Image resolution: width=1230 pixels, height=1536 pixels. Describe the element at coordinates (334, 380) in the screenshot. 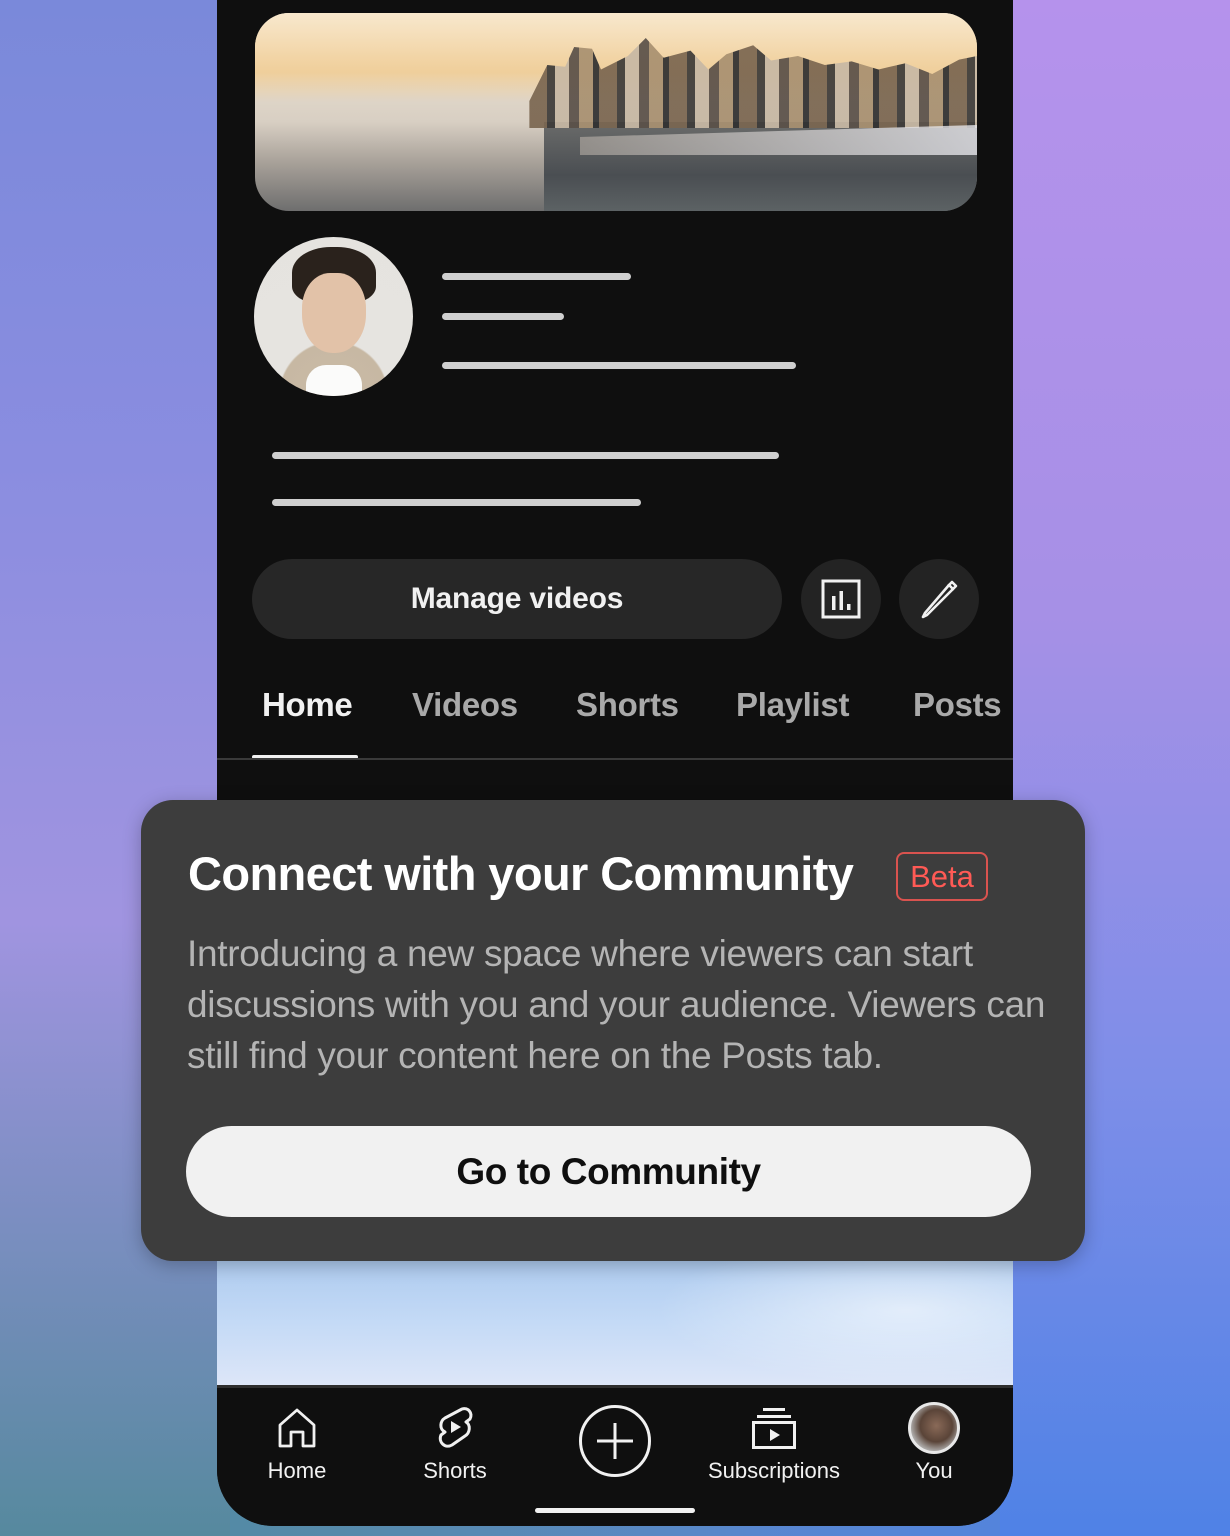

I see `avatar-shirt` at that location.